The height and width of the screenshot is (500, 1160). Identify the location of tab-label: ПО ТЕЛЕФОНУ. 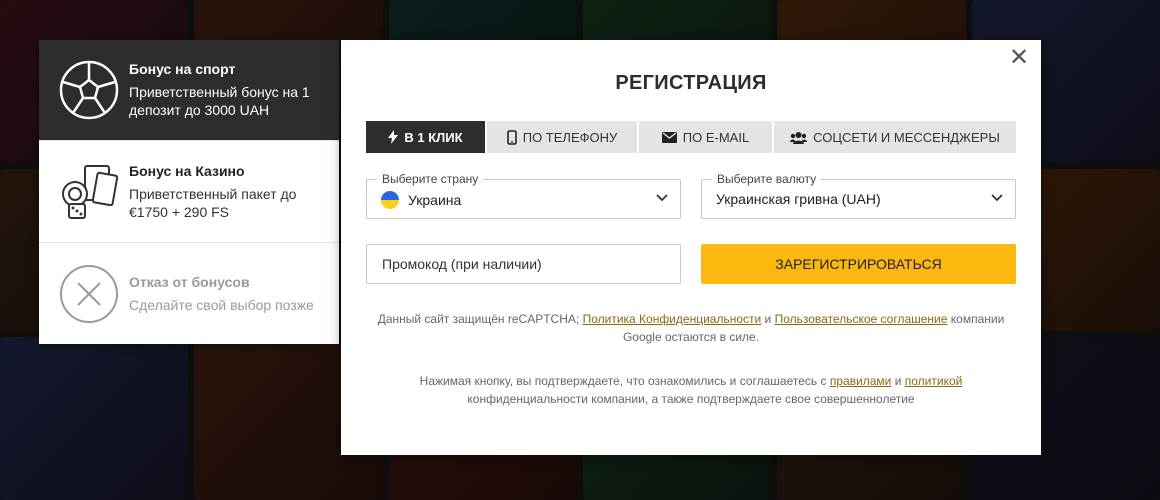
(570, 137).